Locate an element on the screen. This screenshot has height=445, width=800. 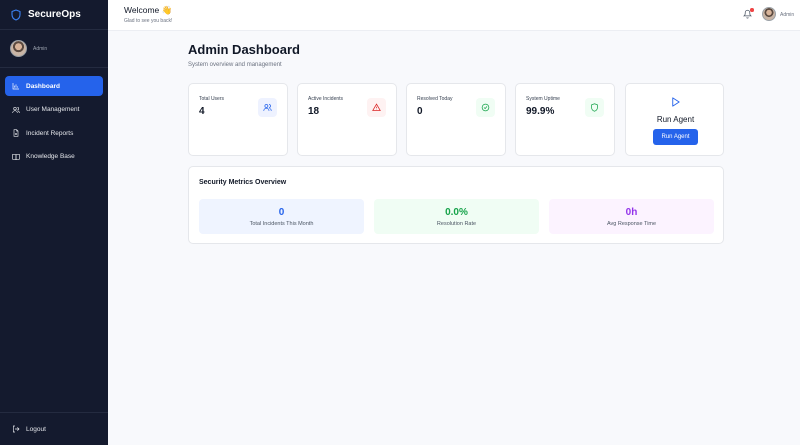
sidebar-user: Admin is located at coordinates (54, 49).